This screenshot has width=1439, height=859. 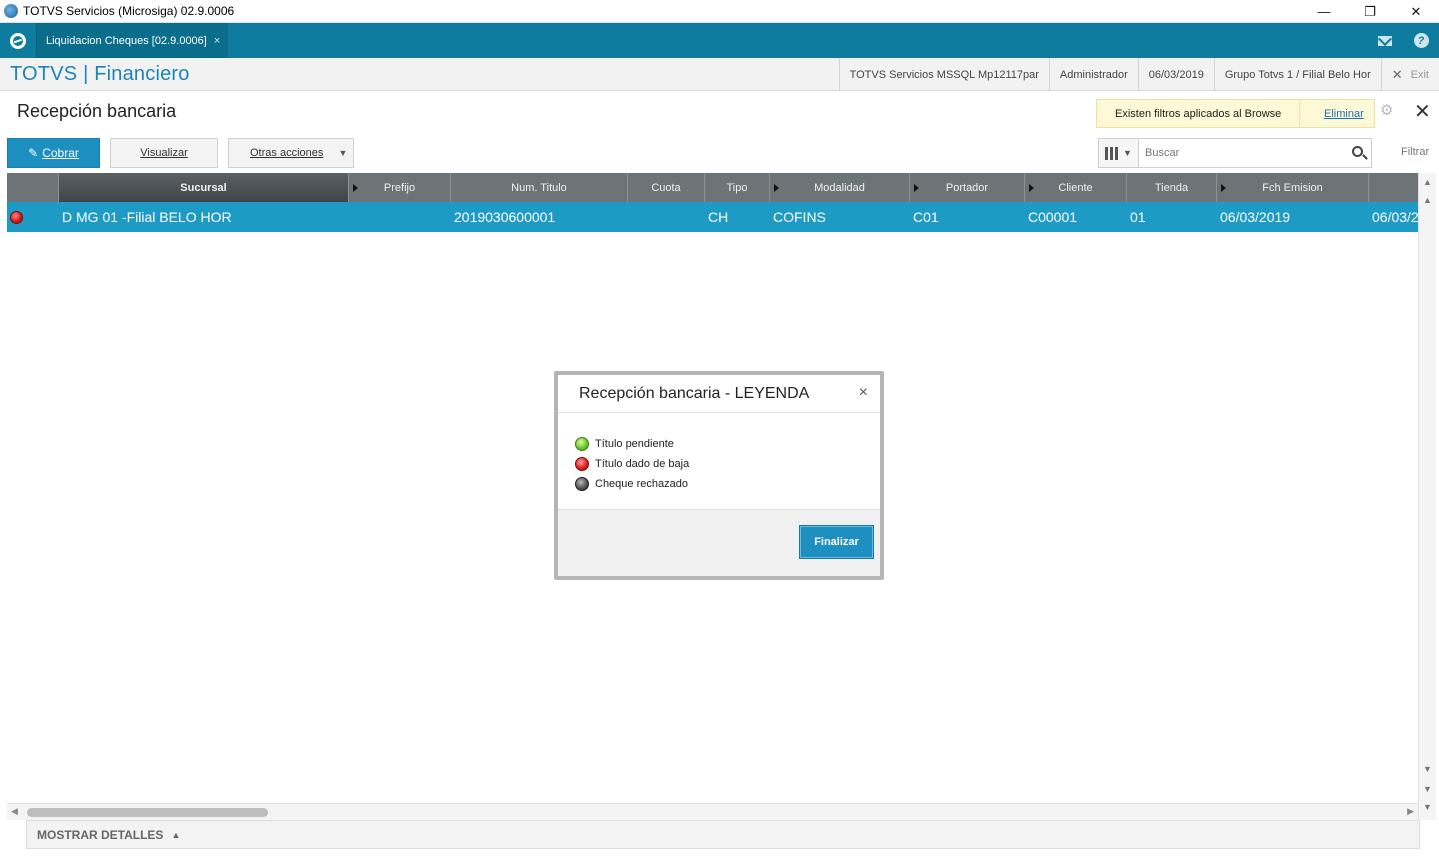 I want to click on header-status, so click(x=33, y=187).